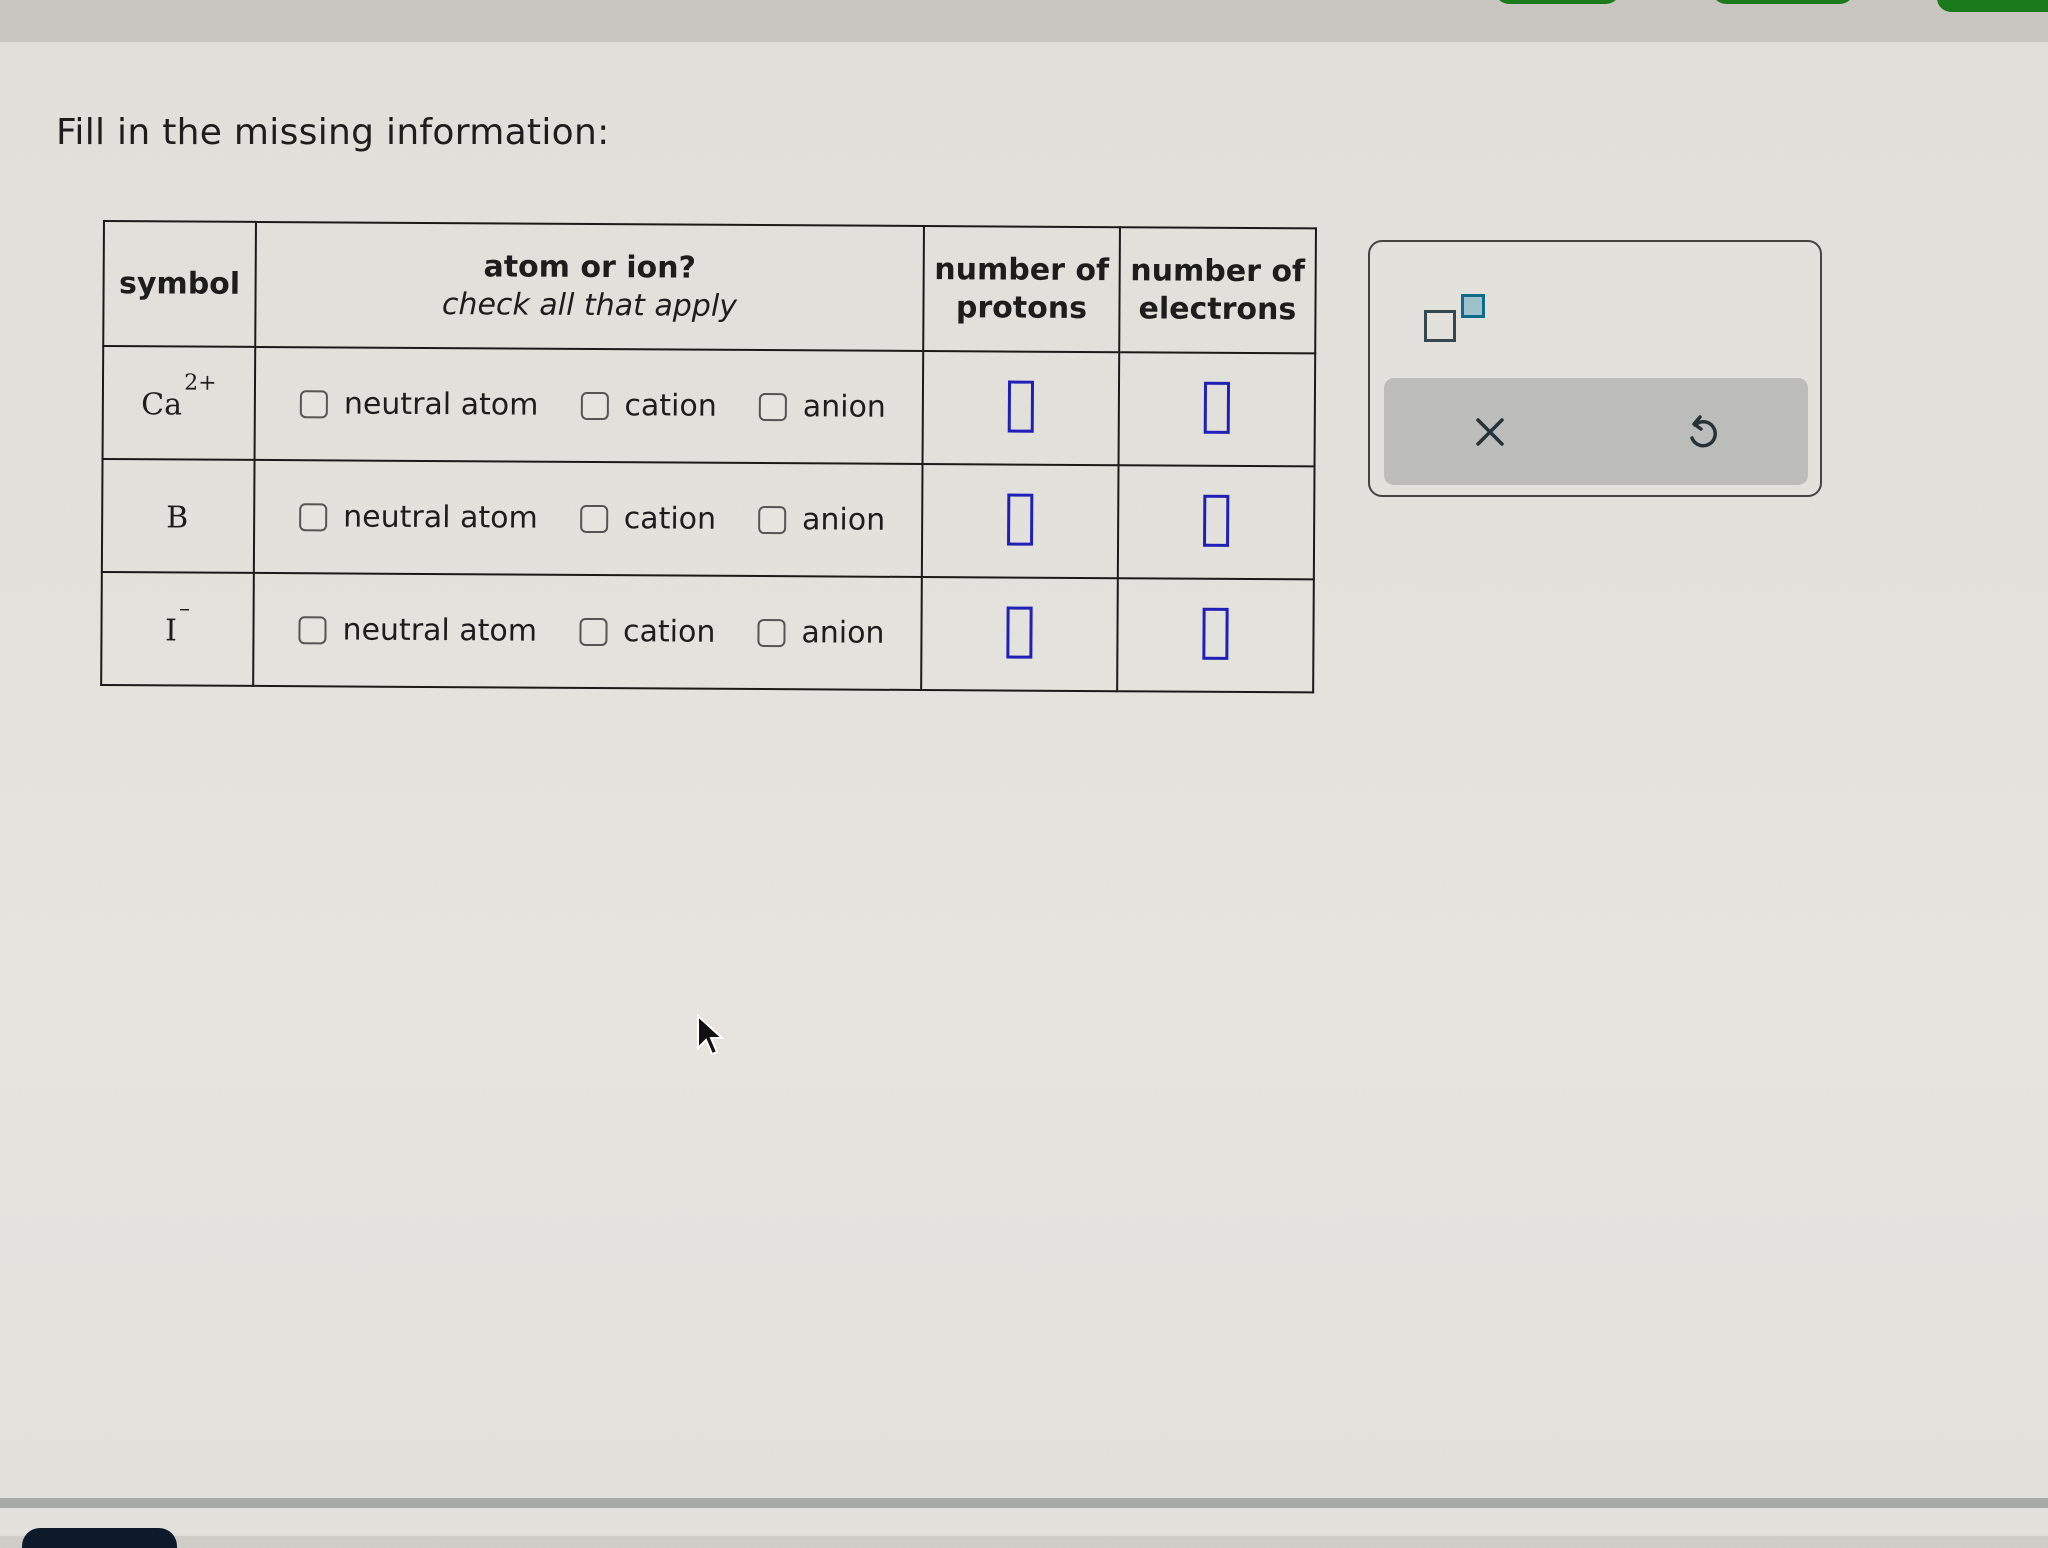 This screenshot has width=2048, height=1548. I want to click on mouse-cursor-icon, so click(711, 1036).